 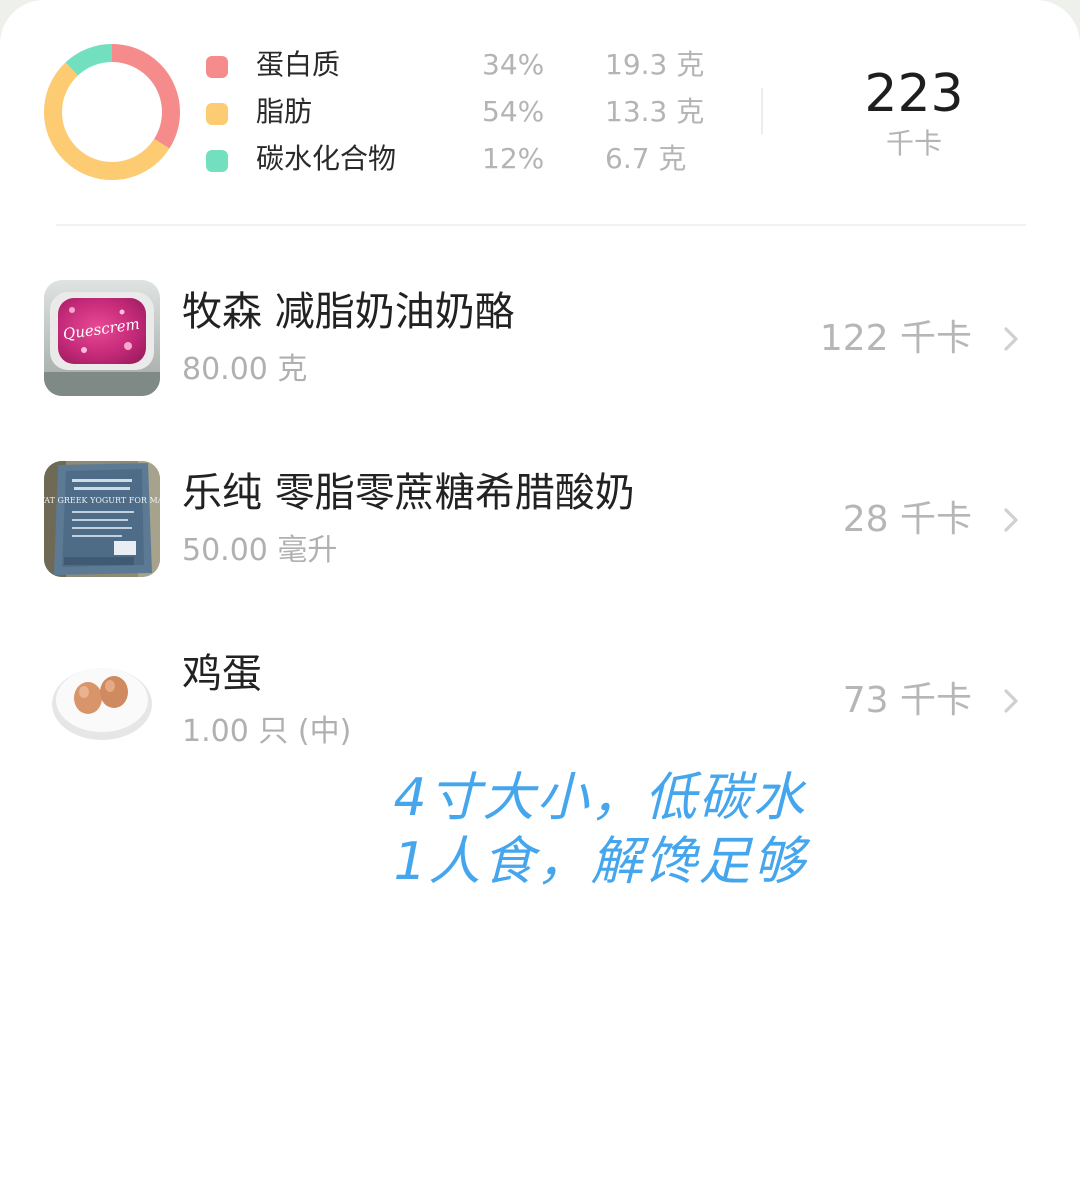 I want to click on macro-name: 碳水化合物, so click(x=326, y=158).